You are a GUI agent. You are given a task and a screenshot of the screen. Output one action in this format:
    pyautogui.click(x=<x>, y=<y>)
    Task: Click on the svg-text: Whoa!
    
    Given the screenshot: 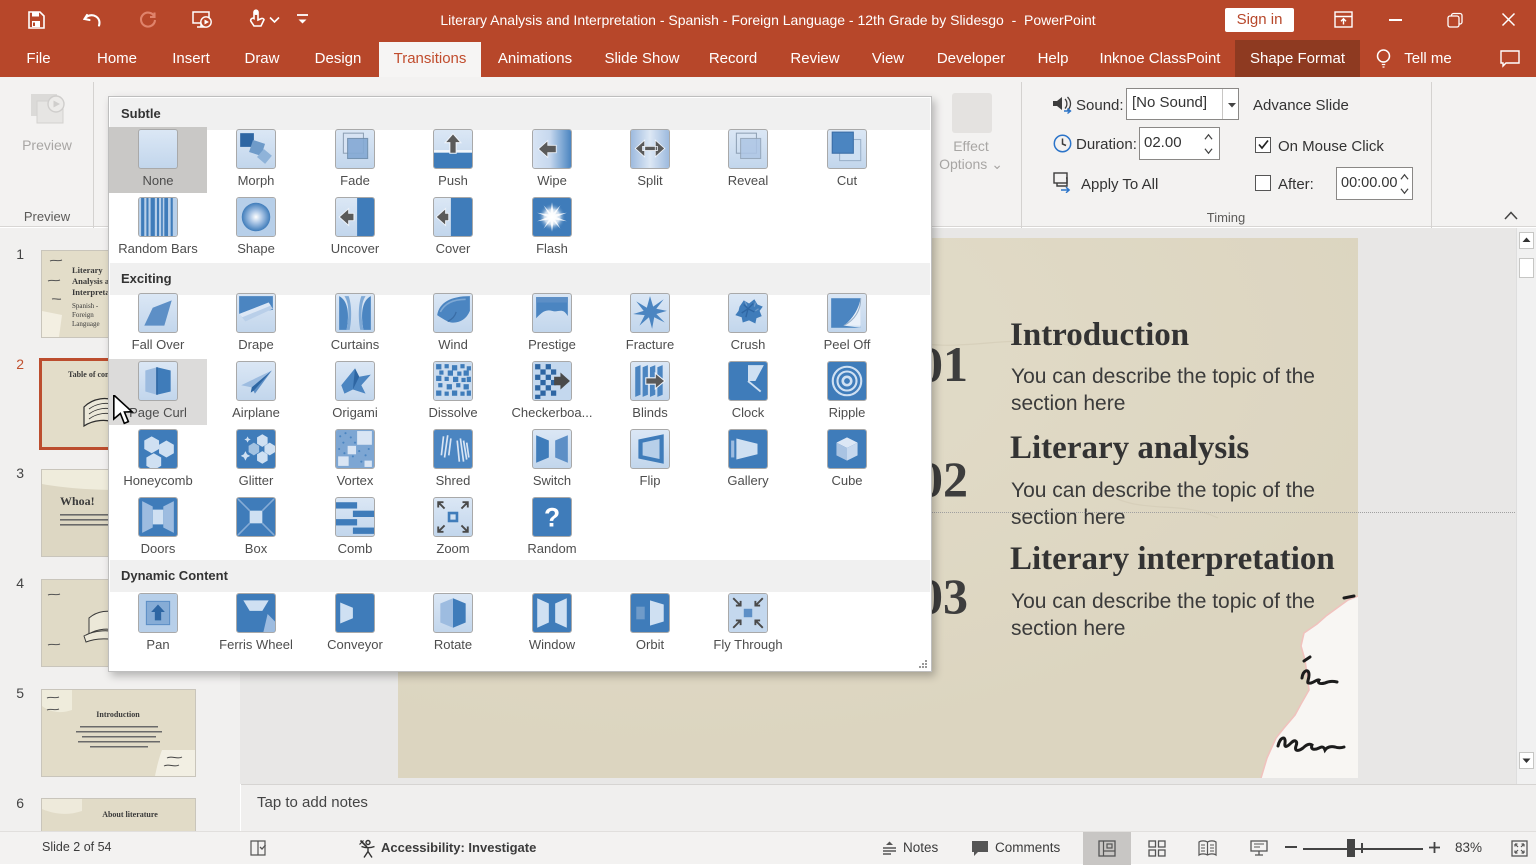 What is the action you would take?
    pyautogui.click(x=77, y=501)
    